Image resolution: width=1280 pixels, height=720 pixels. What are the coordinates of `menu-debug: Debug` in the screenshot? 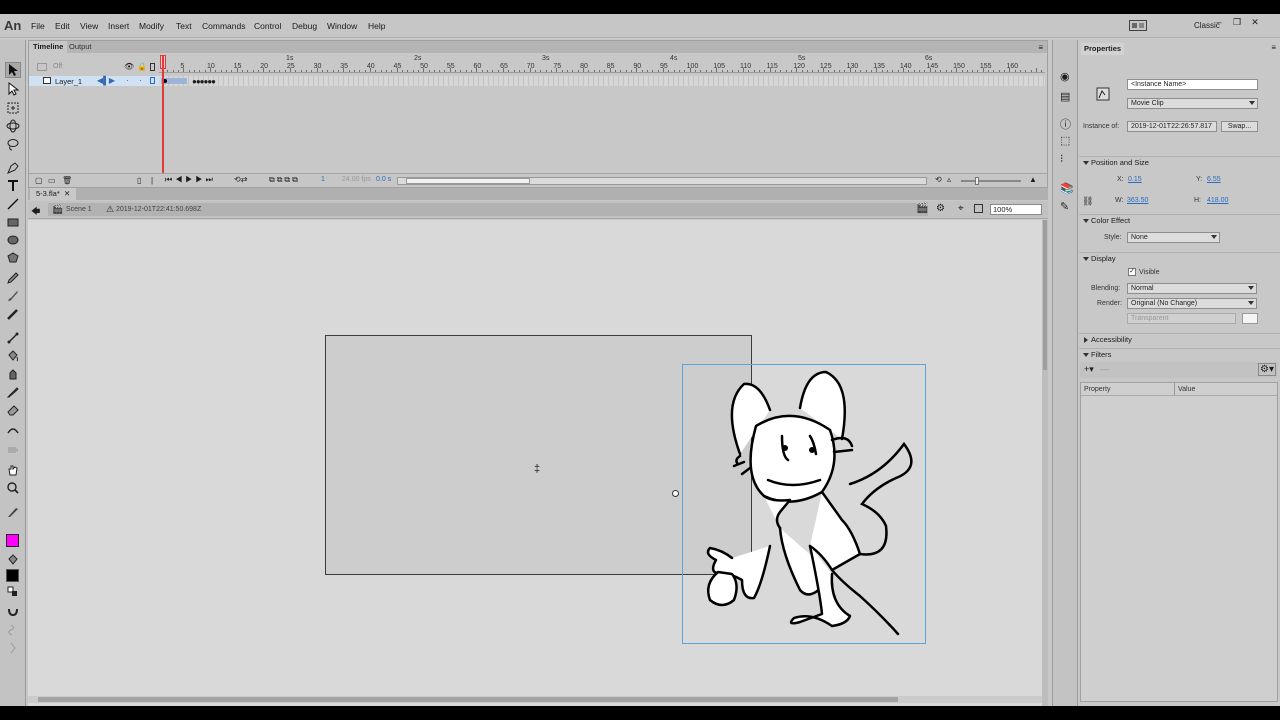 It's located at (304, 26).